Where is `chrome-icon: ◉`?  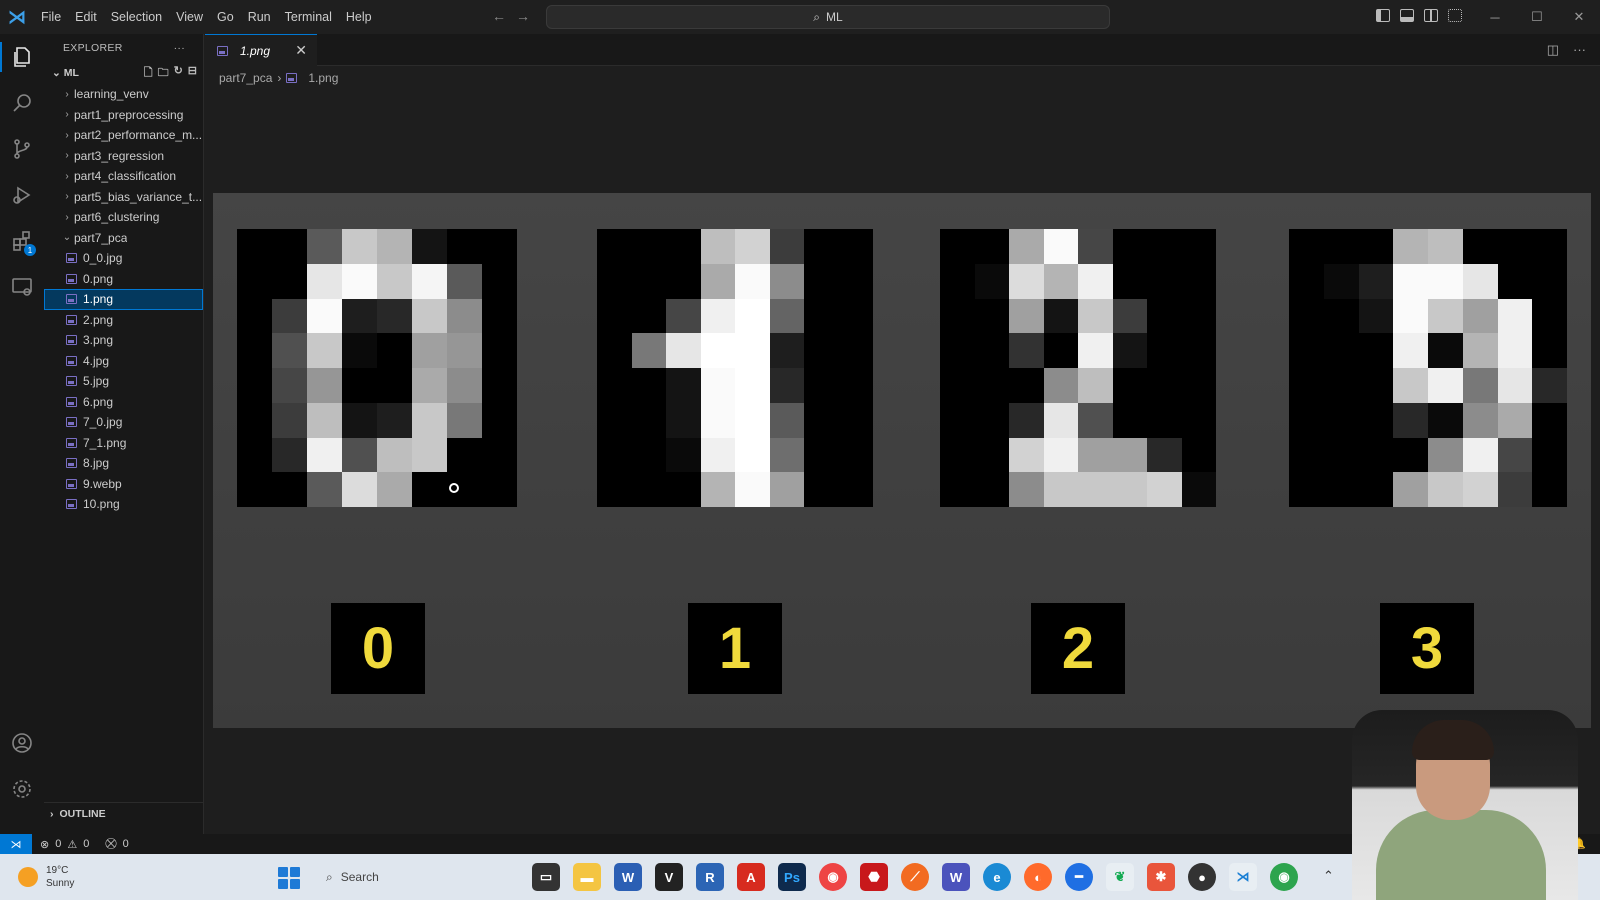
chrome-icon: ◉ is located at coordinates (833, 877).